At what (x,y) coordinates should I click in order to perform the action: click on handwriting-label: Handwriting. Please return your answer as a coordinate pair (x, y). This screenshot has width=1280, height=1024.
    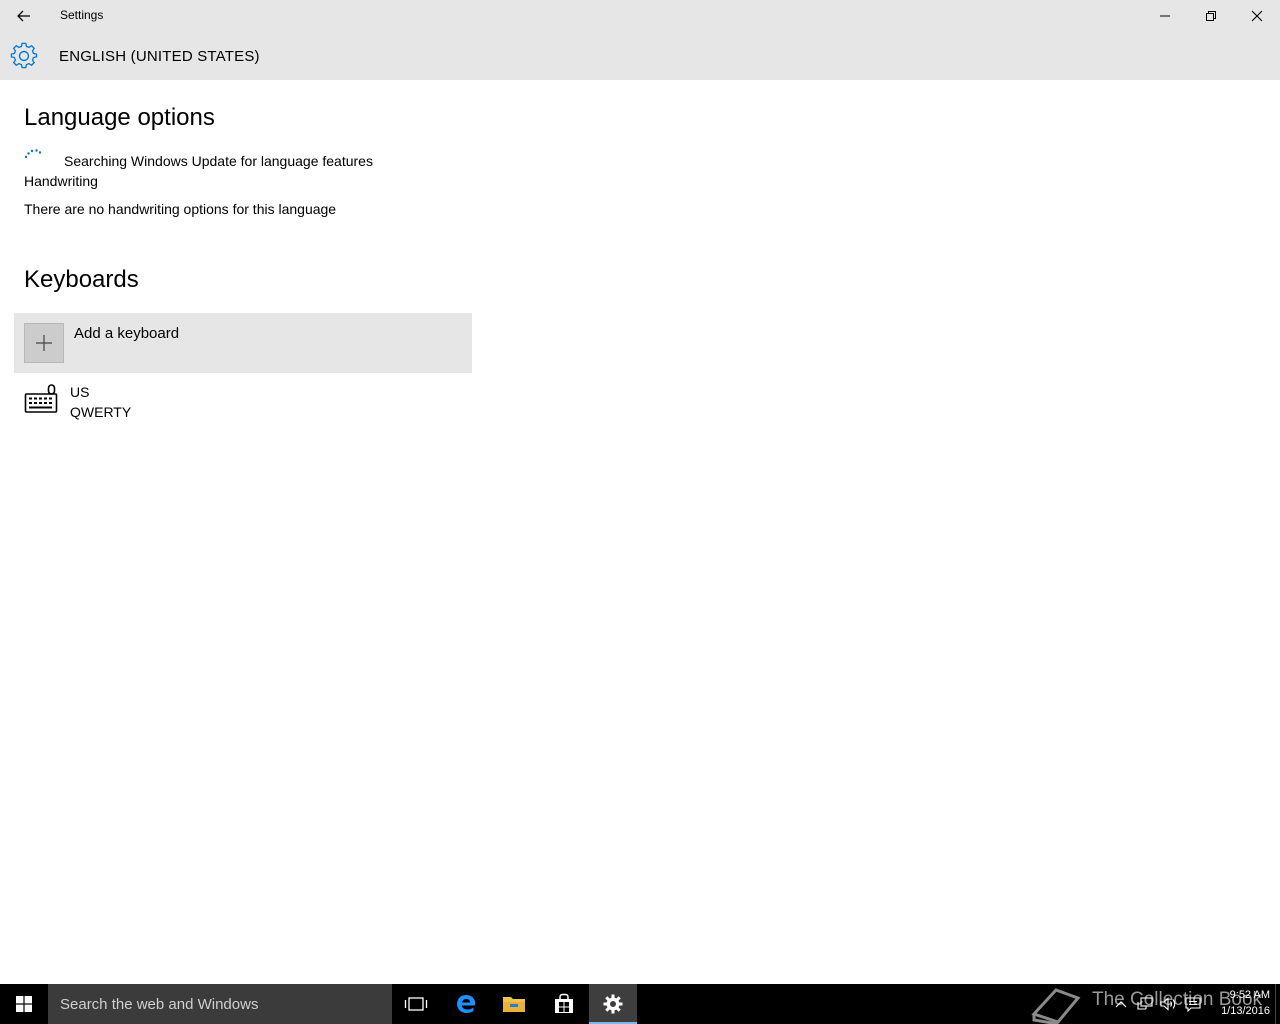
    Looking at the image, I should click on (61, 181).